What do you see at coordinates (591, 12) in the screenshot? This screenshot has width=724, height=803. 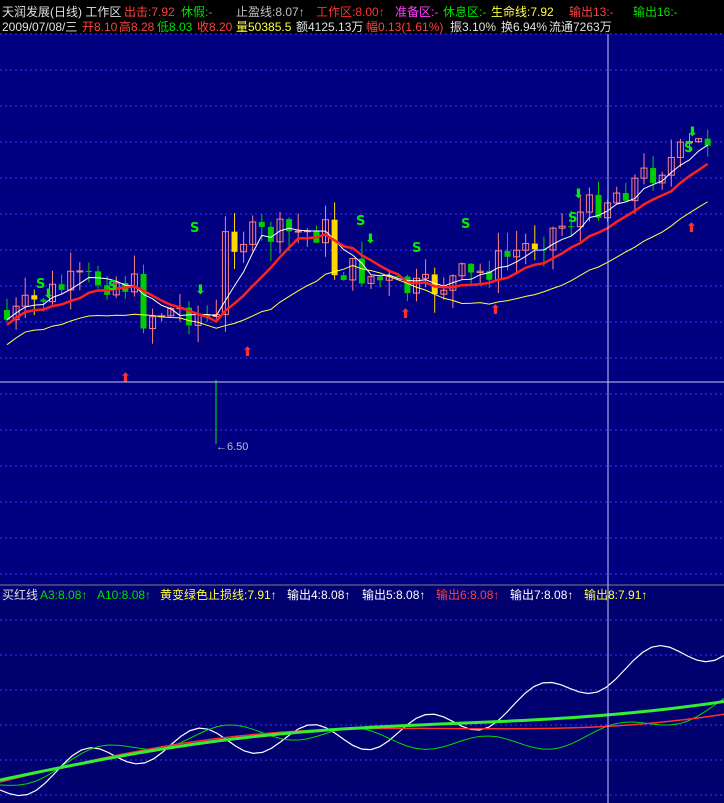 I see `header-item-output13: 输出13:-` at bounding box center [591, 12].